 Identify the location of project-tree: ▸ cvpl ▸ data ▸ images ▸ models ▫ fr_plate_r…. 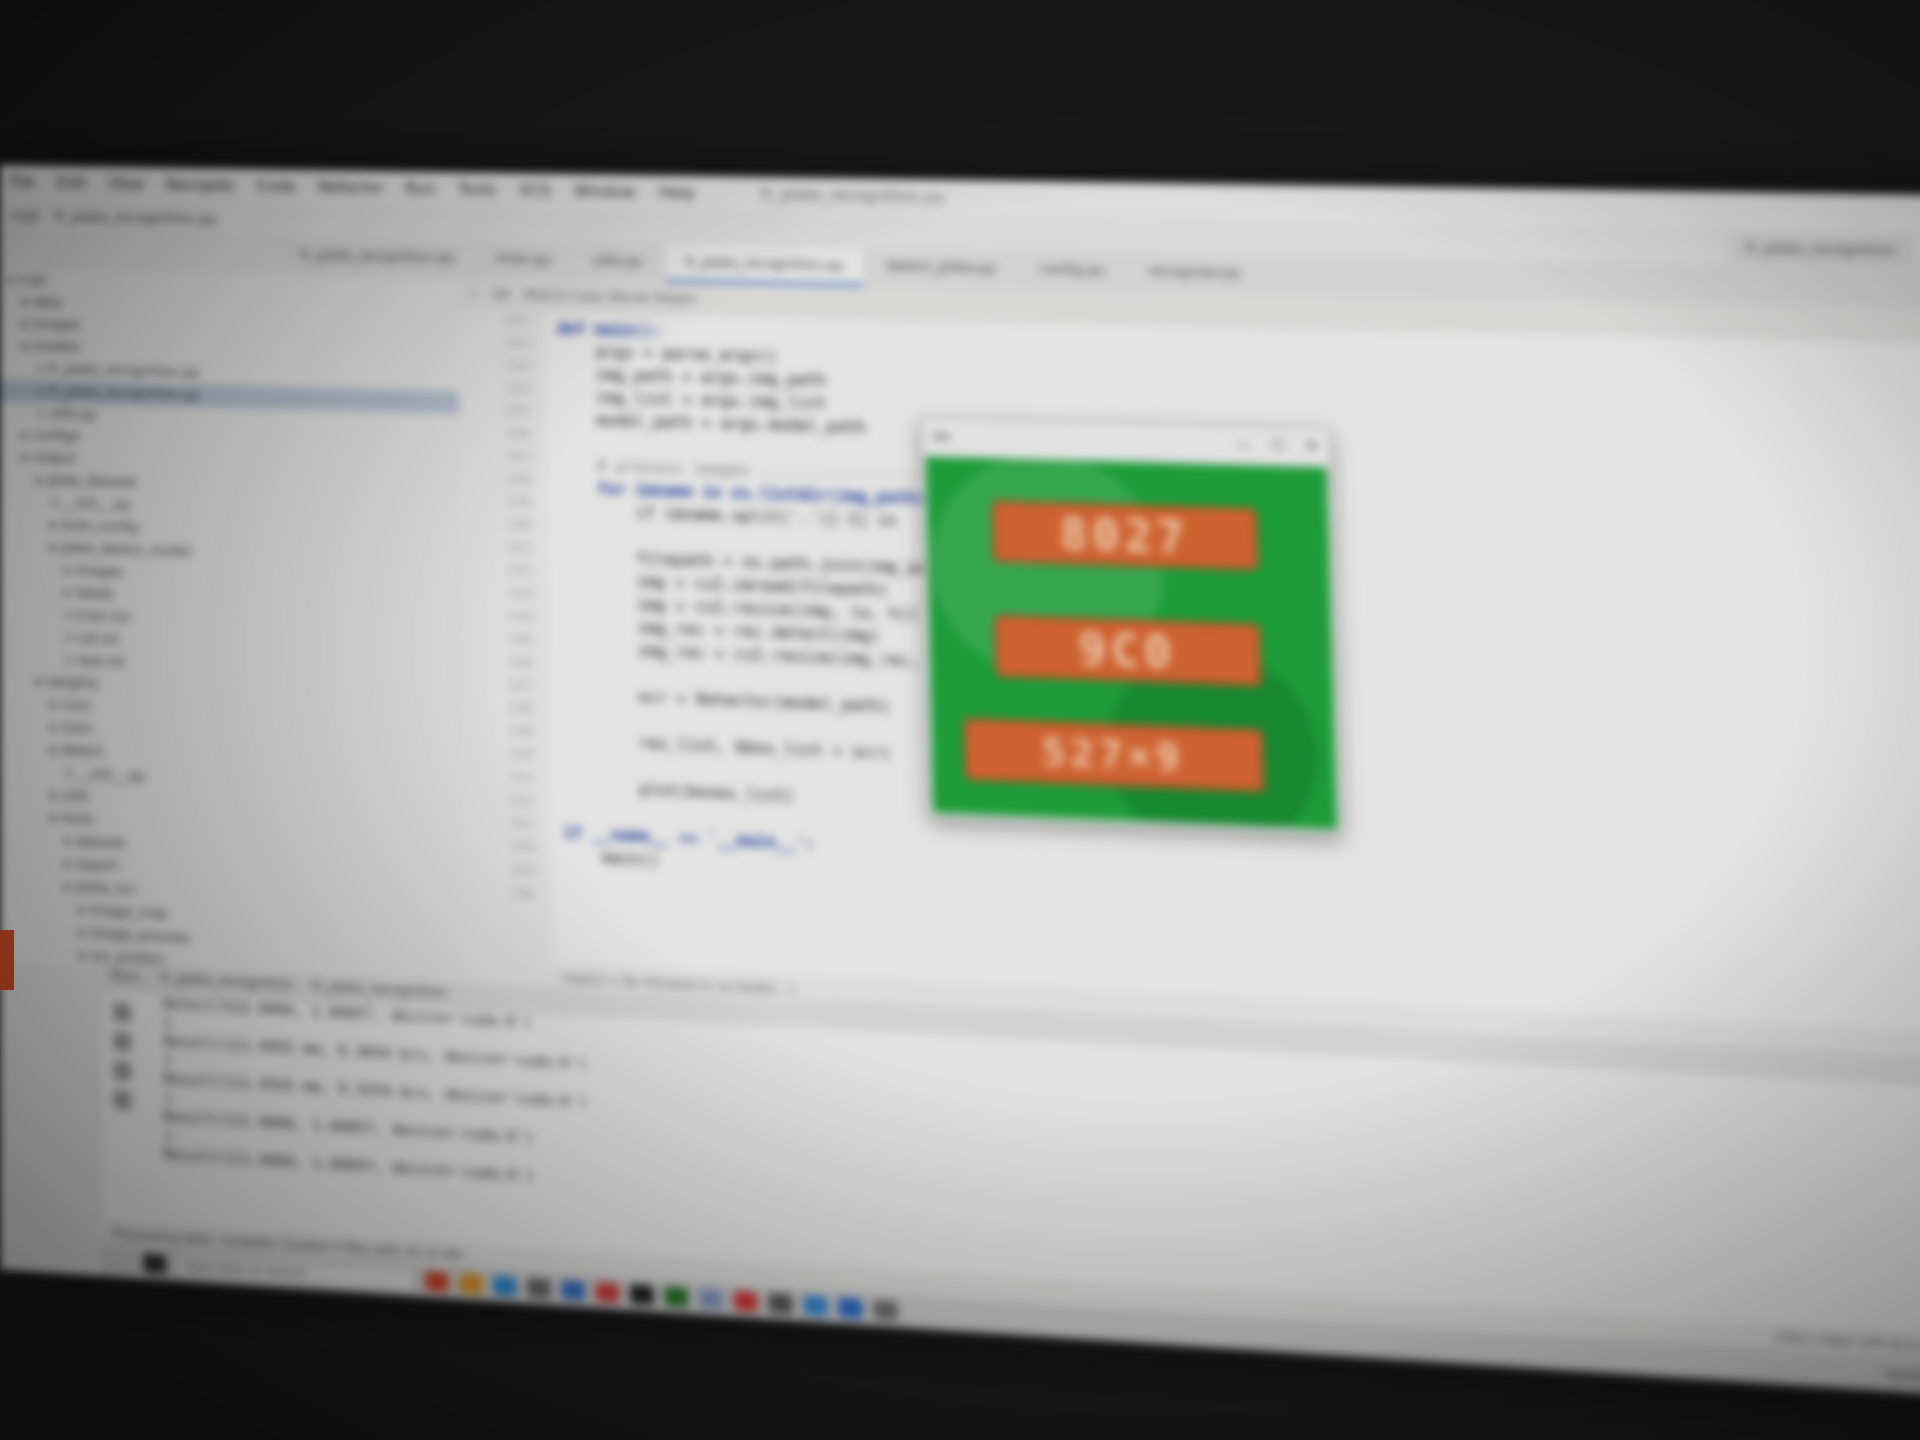
(233, 627).